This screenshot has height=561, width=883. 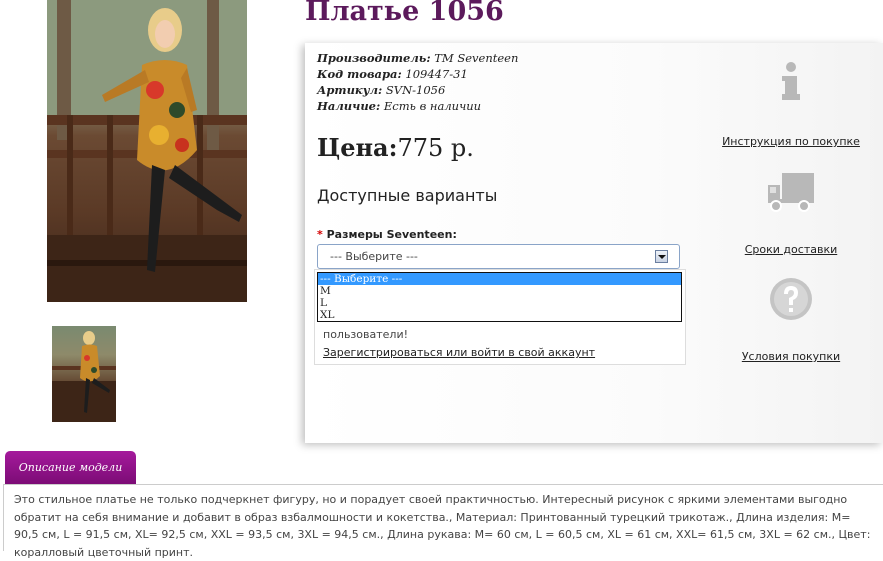 I want to click on size-option-xl: XL, so click(x=499, y=315).